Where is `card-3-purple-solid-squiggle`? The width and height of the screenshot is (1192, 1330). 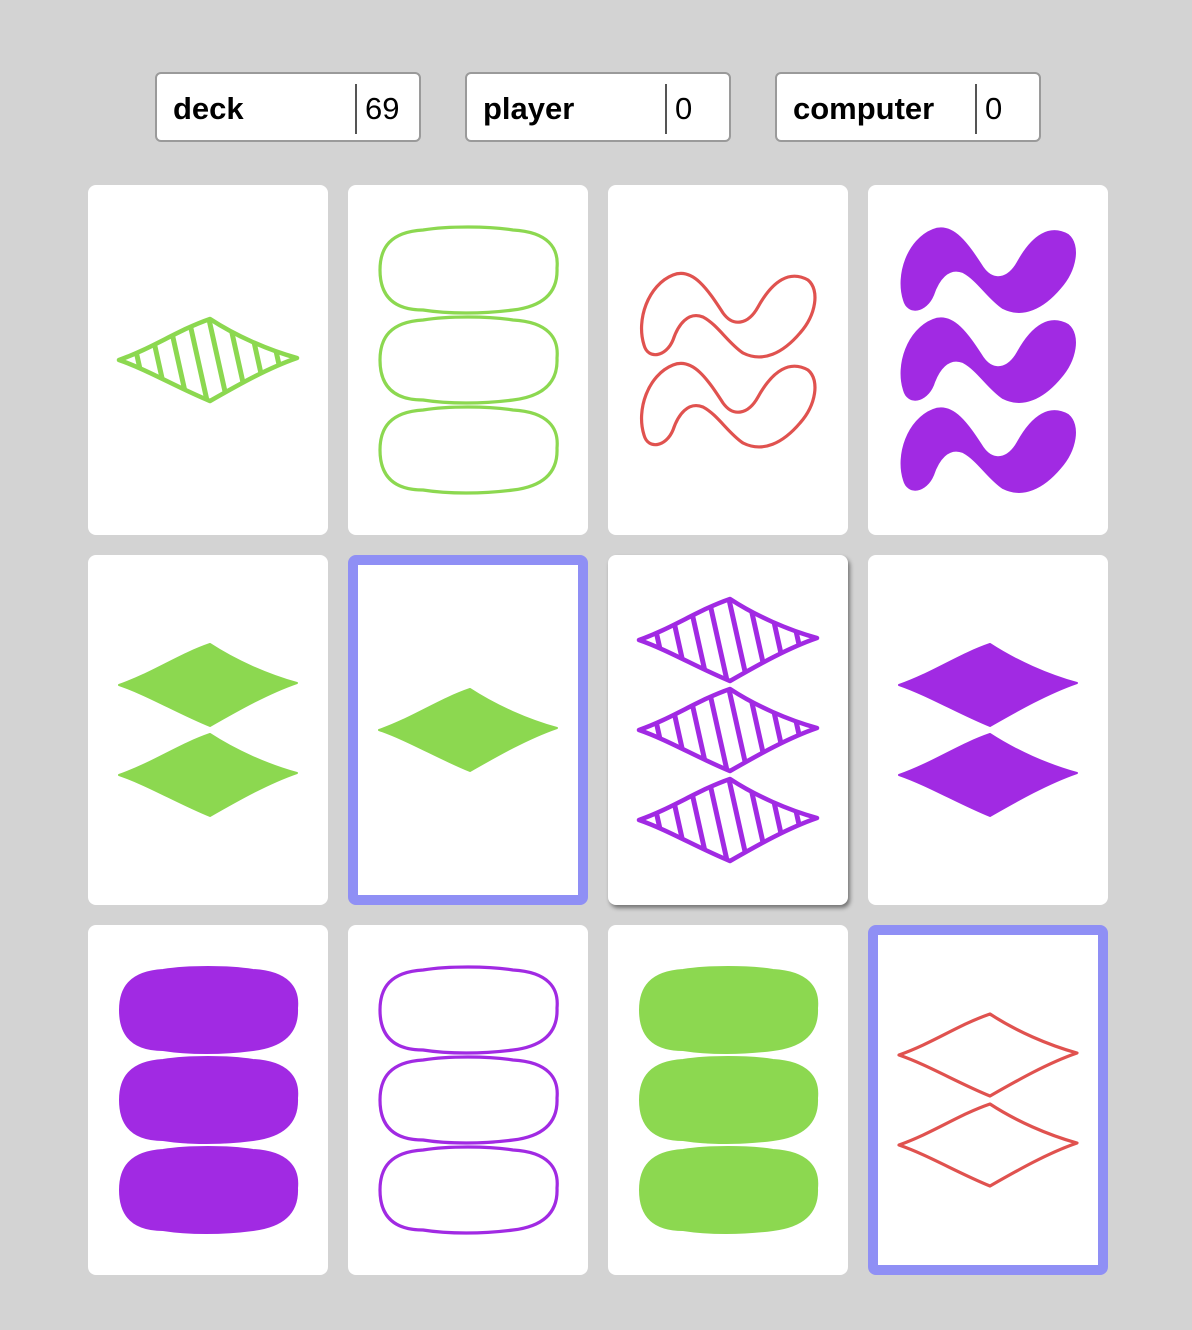 card-3-purple-solid-squiggle is located at coordinates (988, 360).